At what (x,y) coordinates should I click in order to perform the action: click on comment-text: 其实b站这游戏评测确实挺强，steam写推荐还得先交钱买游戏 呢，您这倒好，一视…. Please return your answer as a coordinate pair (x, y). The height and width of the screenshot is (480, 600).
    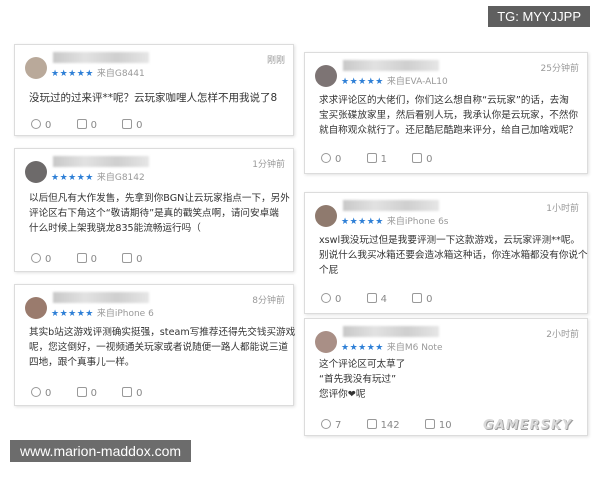
    Looking at the image, I should click on (162, 347).